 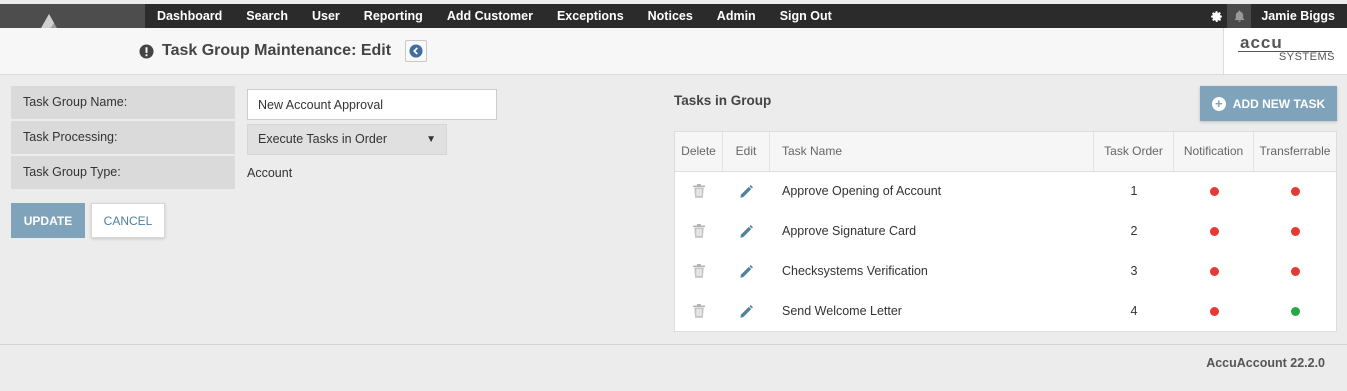 What do you see at coordinates (806, 16) in the screenshot?
I see `nav-sign-out: Sign Out` at bounding box center [806, 16].